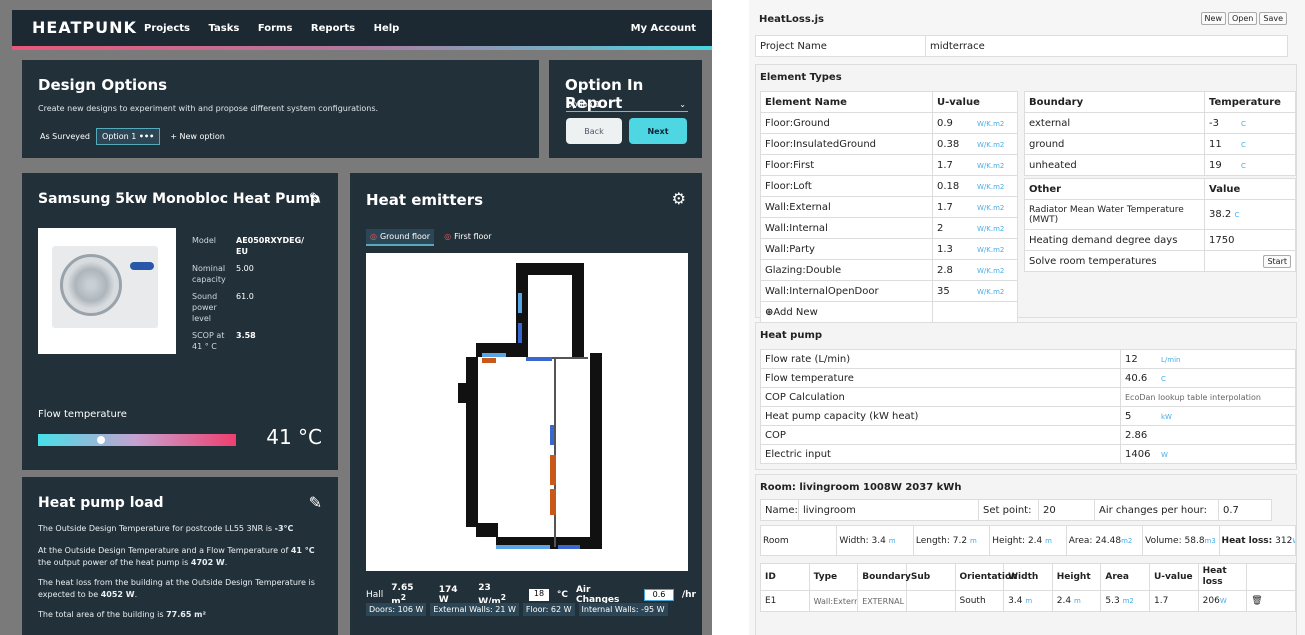 Image resolution: width=1305 pixels, height=635 pixels. I want to click on tab-ground-floor: ◎ Ground floor, so click(400, 237).